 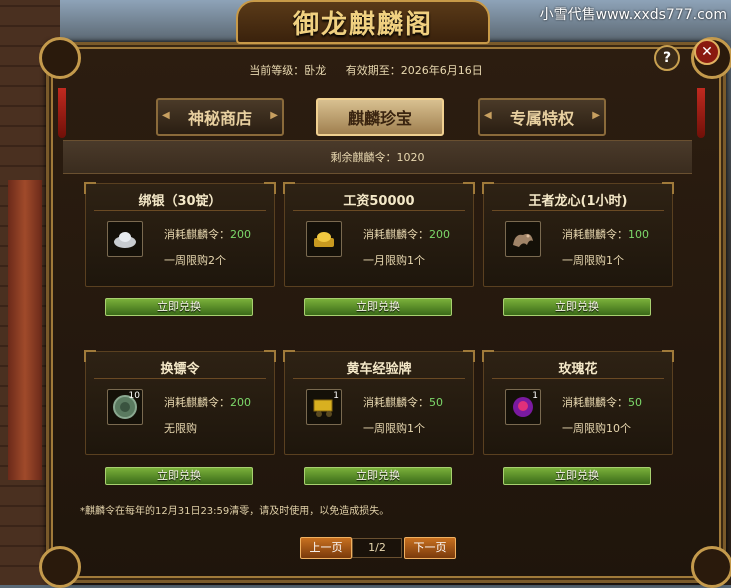 I want to click on purchase-limit: 一周限购10个, so click(x=596, y=428).